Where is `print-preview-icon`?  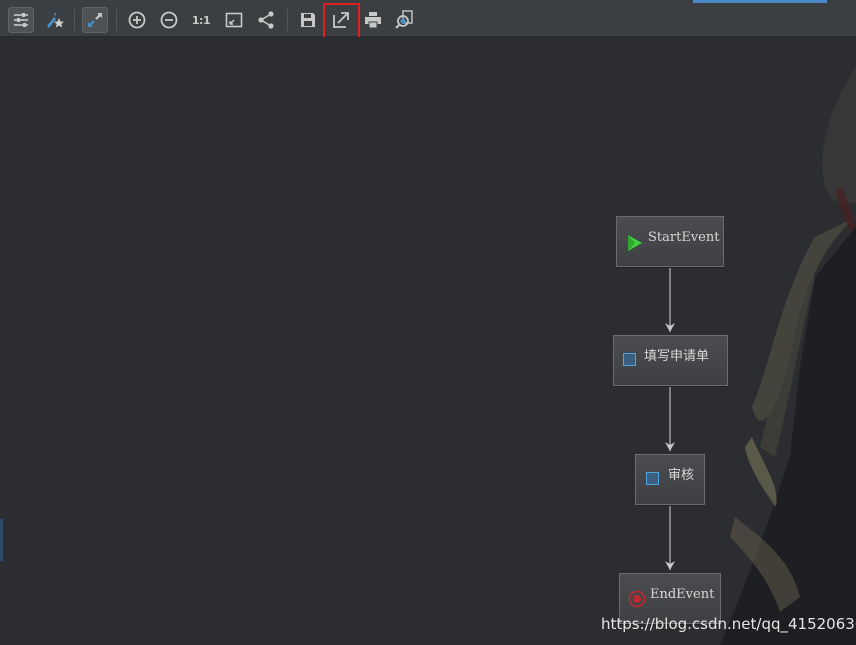
print-preview-icon is located at coordinates (404, 19).